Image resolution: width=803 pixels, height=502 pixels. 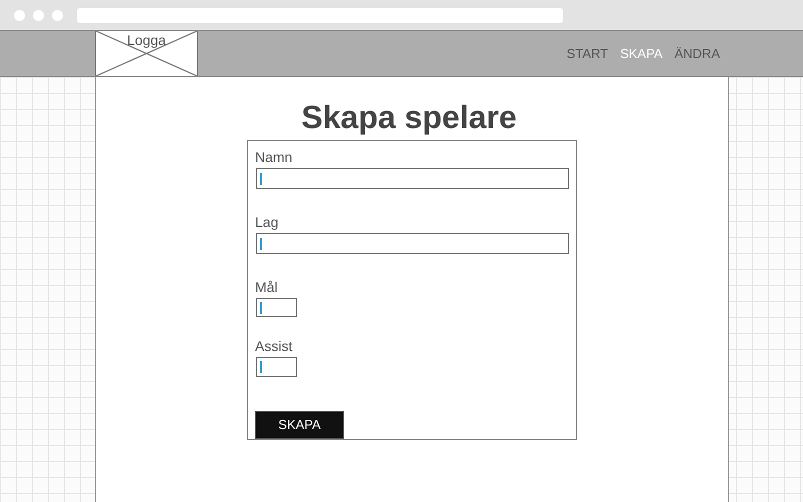 What do you see at coordinates (274, 346) in the screenshot?
I see `field-label: Assist` at bounding box center [274, 346].